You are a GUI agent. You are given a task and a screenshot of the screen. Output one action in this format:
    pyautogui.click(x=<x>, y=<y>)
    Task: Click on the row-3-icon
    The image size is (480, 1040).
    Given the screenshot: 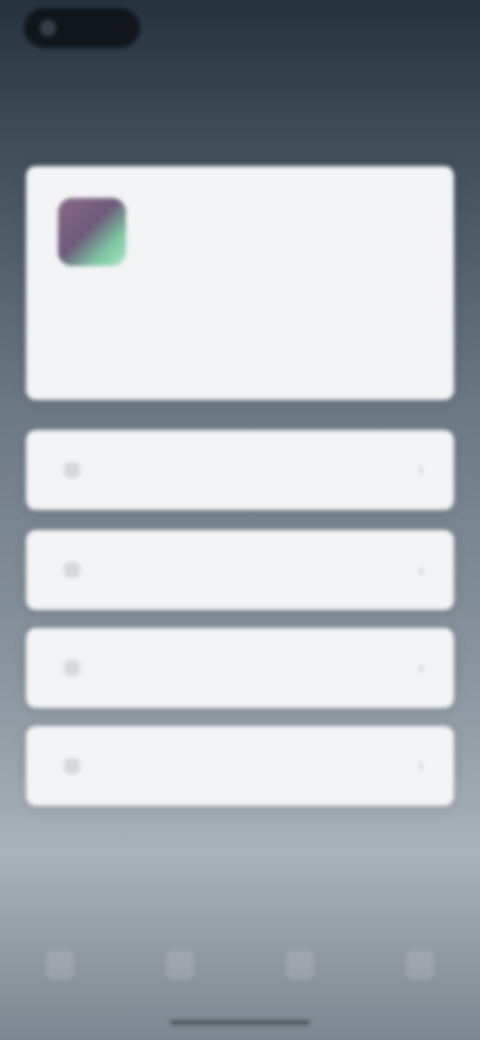 What is the action you would take?
    pyautogui.click(x=72, y=668)
    